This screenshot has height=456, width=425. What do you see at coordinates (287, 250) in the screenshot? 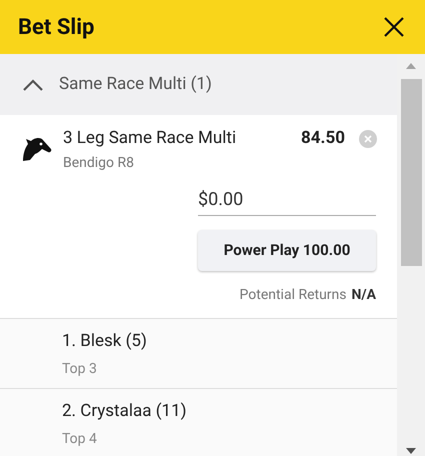
I see `power-play-button: Power Play 100.00` at bounding box center [287, 250].